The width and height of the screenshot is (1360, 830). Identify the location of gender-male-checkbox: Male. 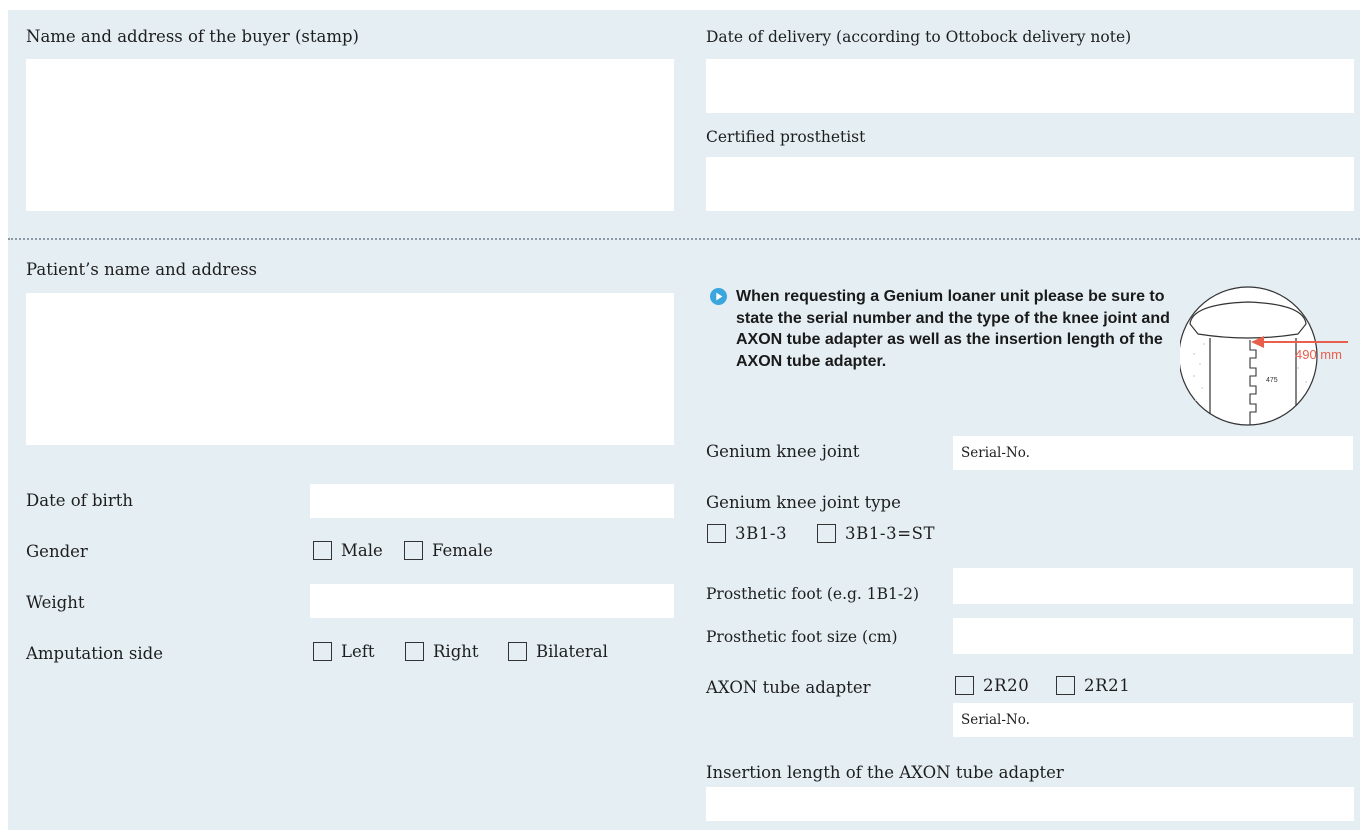
(348, 550).